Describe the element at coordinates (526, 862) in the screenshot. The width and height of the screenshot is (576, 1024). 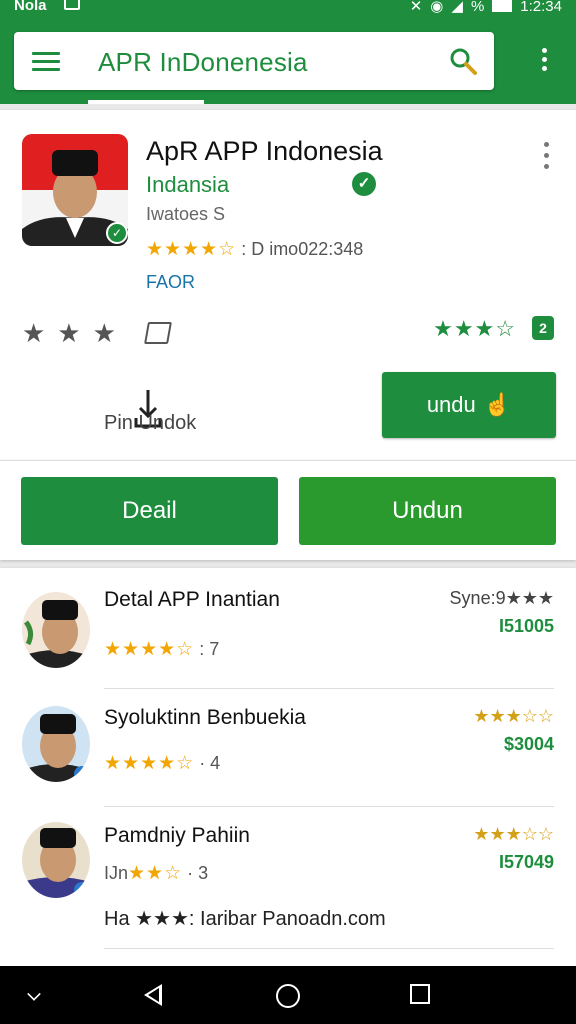
I see `item-price: I57049` at that location.